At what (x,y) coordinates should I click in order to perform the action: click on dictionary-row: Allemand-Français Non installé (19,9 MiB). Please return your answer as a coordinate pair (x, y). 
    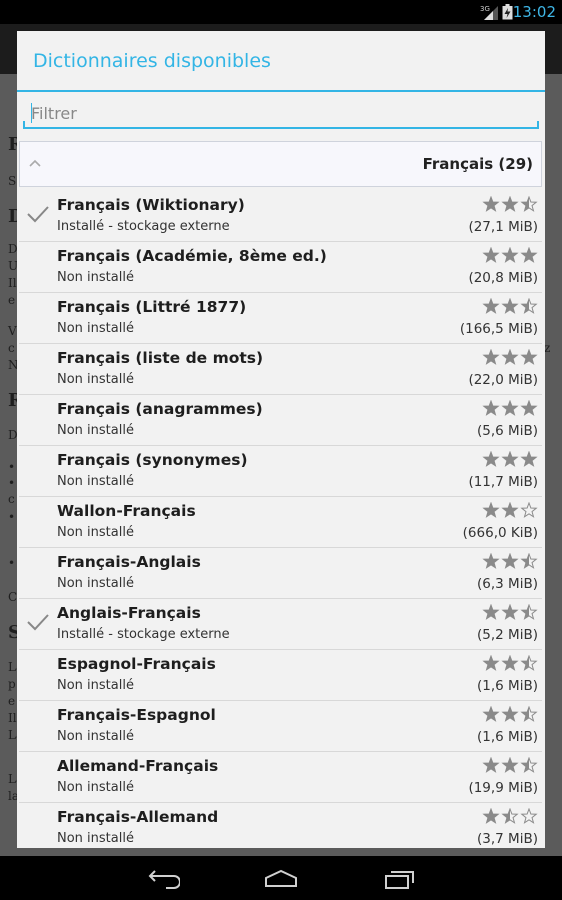
    Looking at the image, I should click on (280, 777).